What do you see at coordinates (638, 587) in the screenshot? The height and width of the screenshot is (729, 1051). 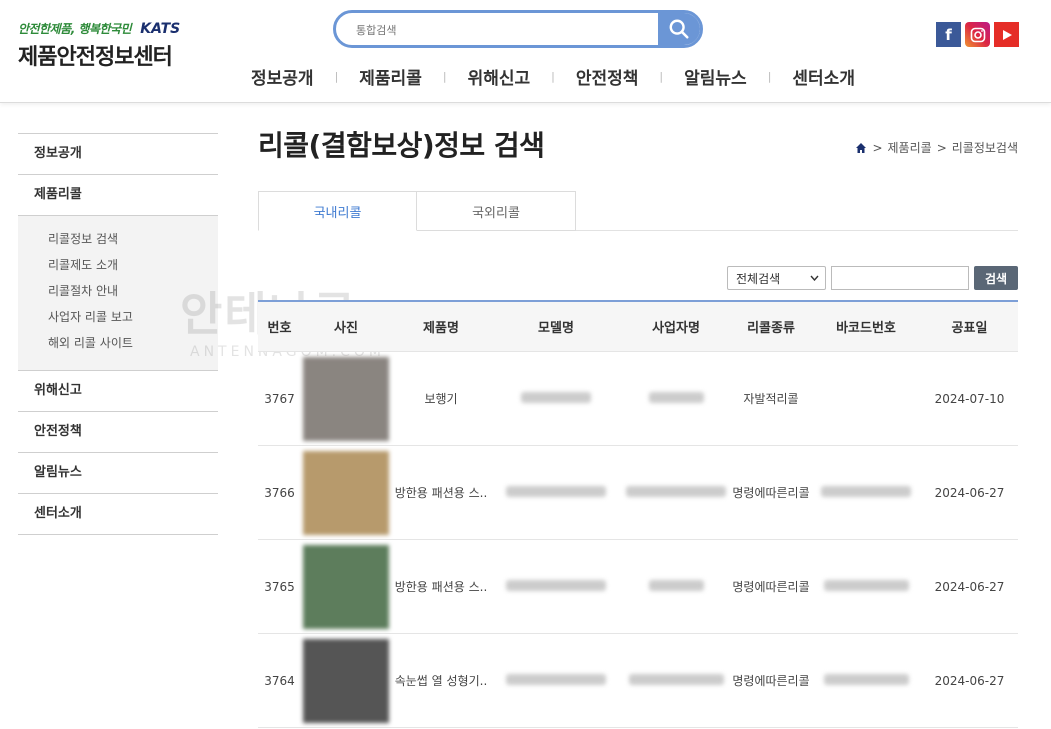 I see `table-row: 3765 방한용 패션용 스.. 명령에따른리콜 2024-06-27` at bounding box center [638, 587].